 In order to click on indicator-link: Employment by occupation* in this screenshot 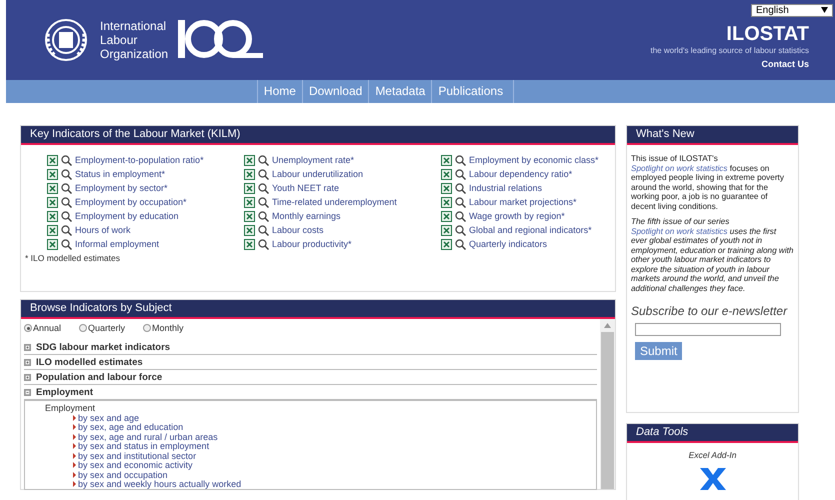, I will do `click(131, 202)`.